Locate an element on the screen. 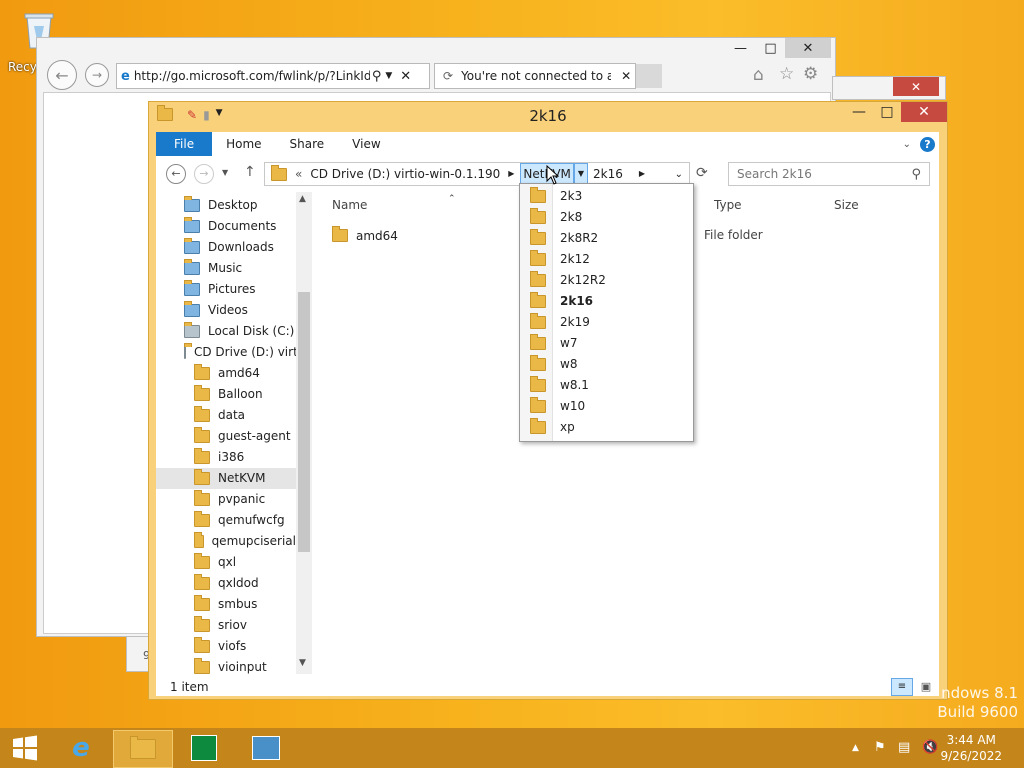 The width and height of the screenshot is (1024, 768). ie-minimize-button: — is located at coordinates (740, 48).